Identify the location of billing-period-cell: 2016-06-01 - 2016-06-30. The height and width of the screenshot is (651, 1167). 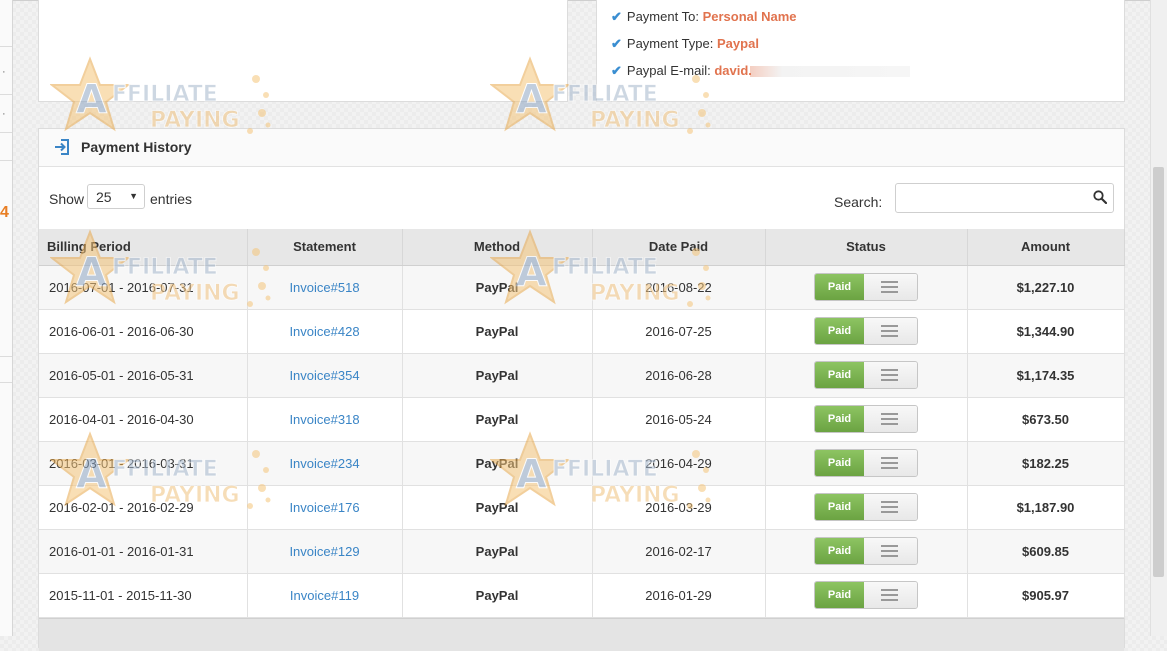
(143, 331).